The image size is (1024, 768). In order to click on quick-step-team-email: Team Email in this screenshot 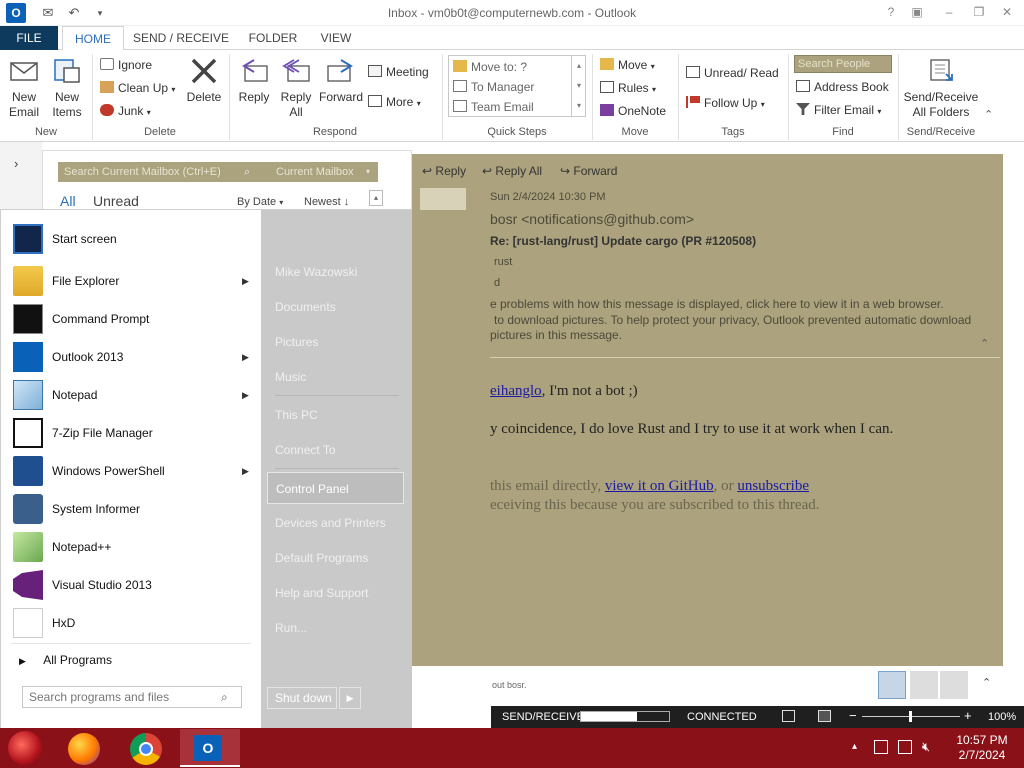, I will do `click(493, 107)`.